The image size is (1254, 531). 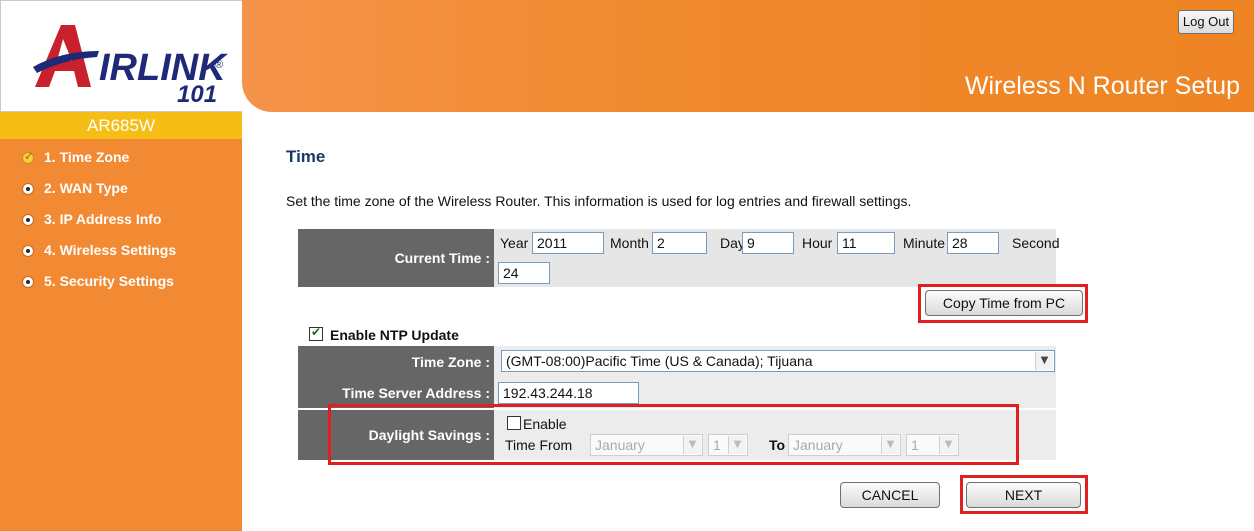 What do you see at coordinates (394, 335) in the screenshot?
I see `enable-ntp-label: Enable NTP Update` at bounding box center [394, 335].